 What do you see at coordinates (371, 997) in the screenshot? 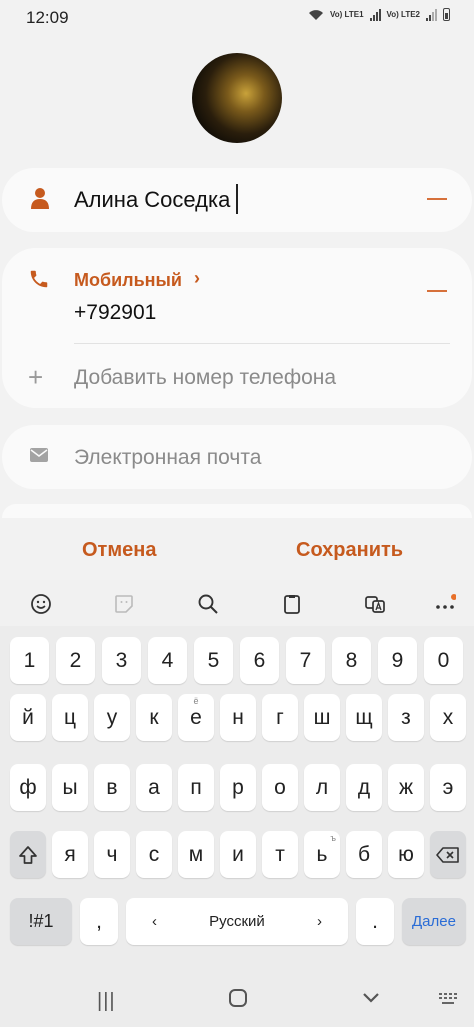
I see `back-chevron-down-icon` at bounding box center [371, 997].